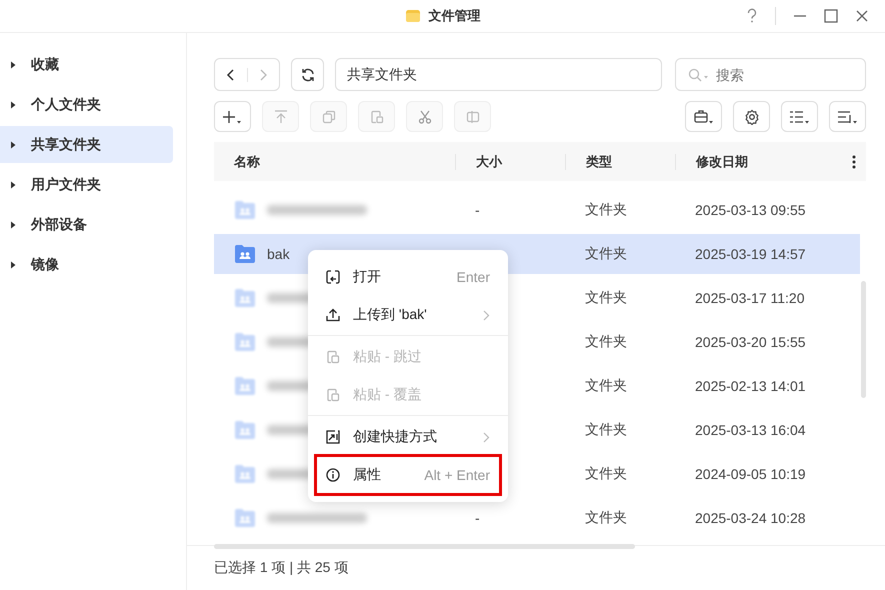 The image size is (885, 590). Describe the element at coordinates (281, 568) in the screenshot. I see `status-text: 已选择 1 项 | 共 25 项` at that location.